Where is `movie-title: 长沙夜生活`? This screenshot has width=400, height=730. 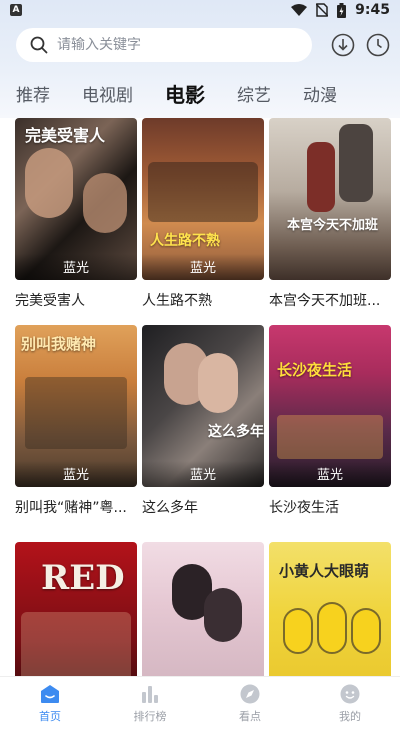 movie-title: 长沙夜生活 is located at coordinates (304, 508).